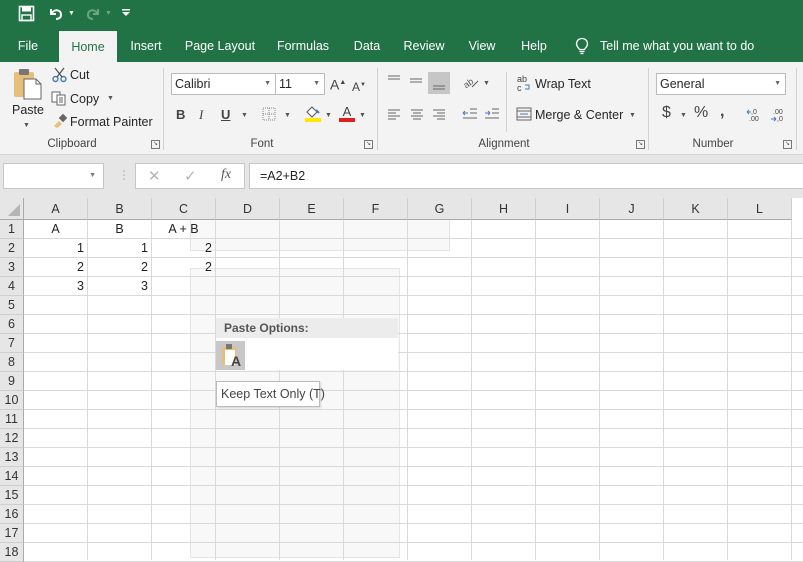 This screenshot has width=803, height=562. What do you see at coordinates (482, 46) in the screenshot?
I see `tab-view: View` at bounding box center [482, 46].